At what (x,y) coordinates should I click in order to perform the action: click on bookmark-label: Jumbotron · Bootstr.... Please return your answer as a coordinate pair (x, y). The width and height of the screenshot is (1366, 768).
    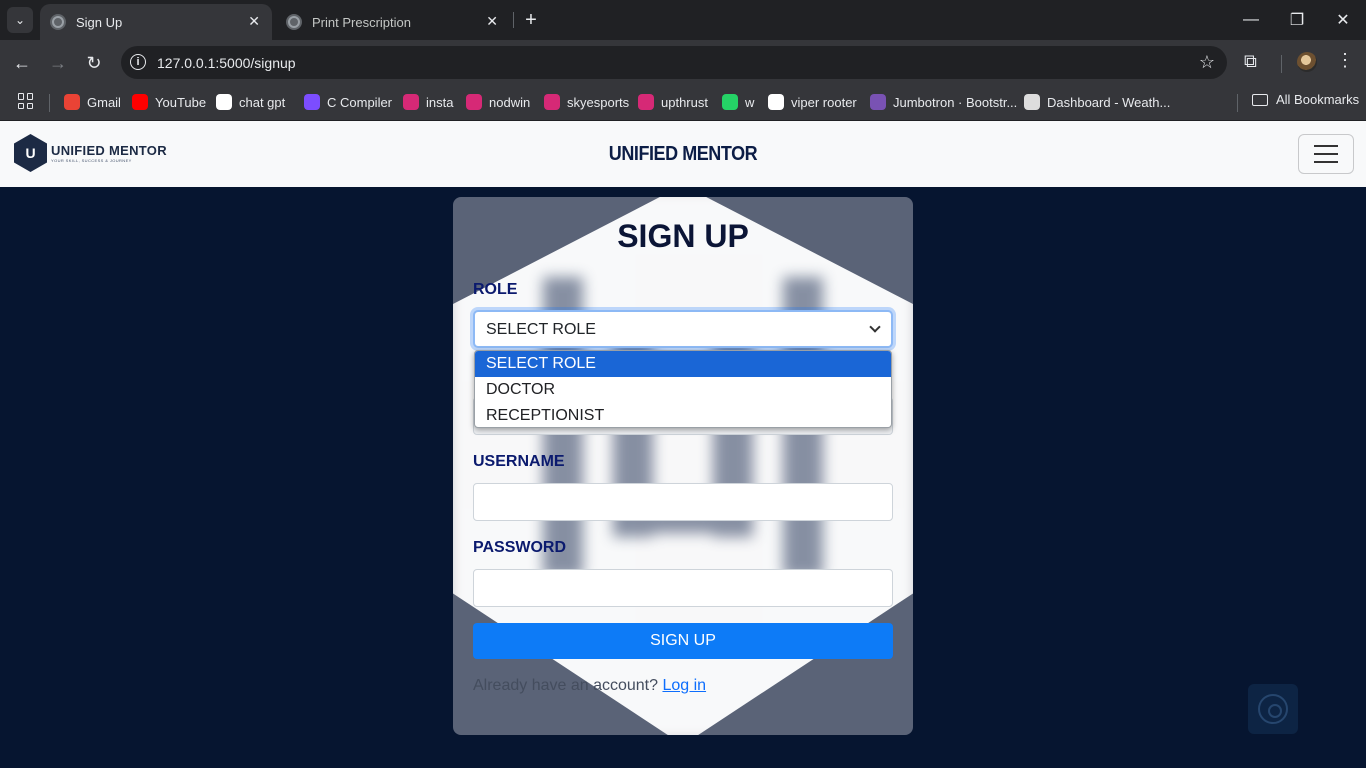
    Looking at the image, I should click on (955, 102).